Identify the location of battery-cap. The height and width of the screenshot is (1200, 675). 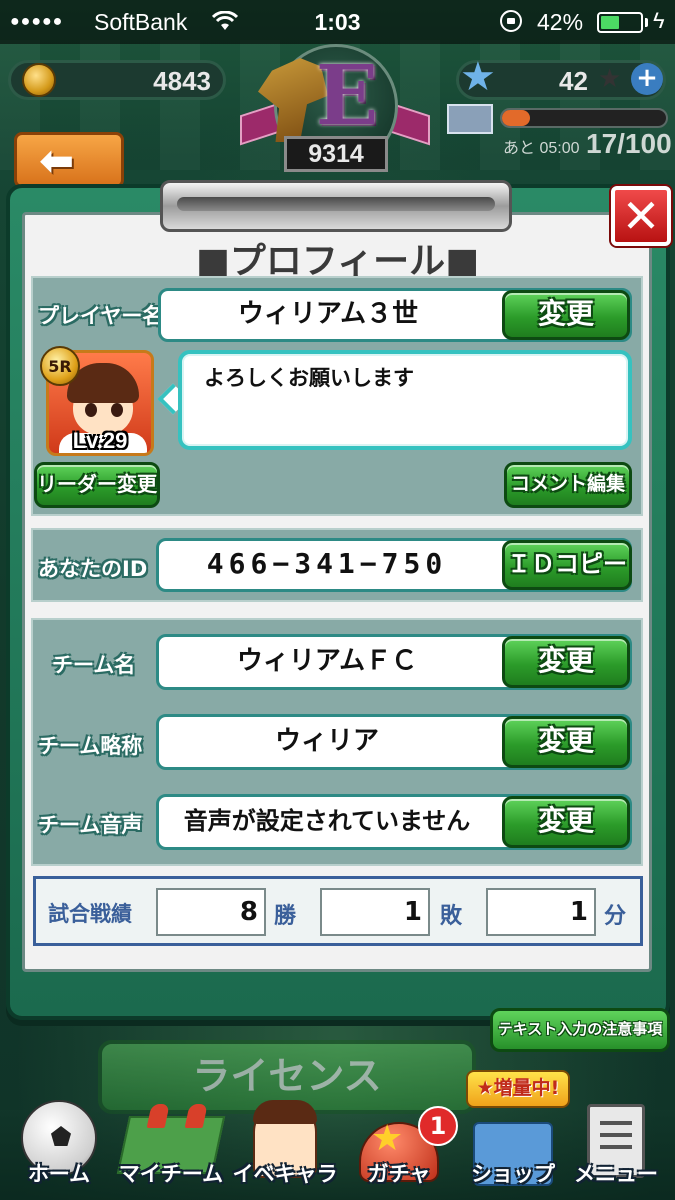
(646, 22).